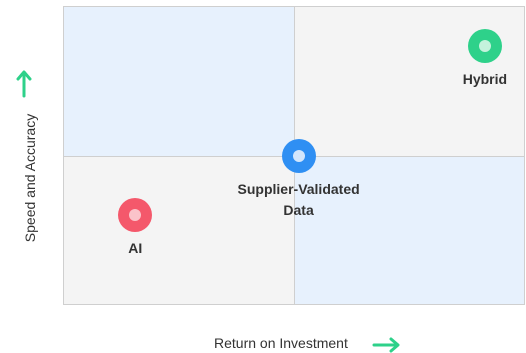 Image resolution: width=526 pixels, height=353 pixels. What do you see at coordinates (135, 247) in the screenshot?
I see `point-label-ai: AI` at bounding box center [135, 247].